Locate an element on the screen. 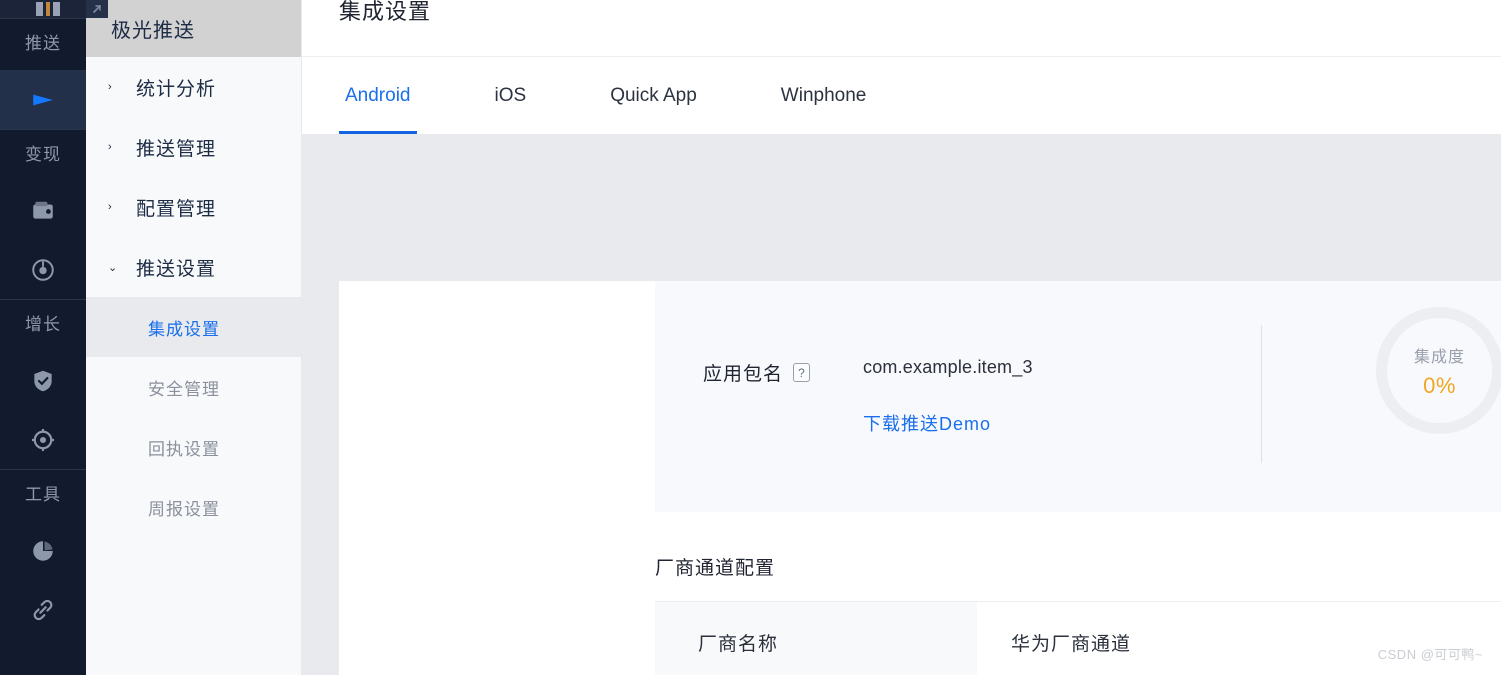 The width and height of the screenshot is (1501, 675). platform-tabbar: Android iOS Quick App Winphone is located at coordinates (901, 95).